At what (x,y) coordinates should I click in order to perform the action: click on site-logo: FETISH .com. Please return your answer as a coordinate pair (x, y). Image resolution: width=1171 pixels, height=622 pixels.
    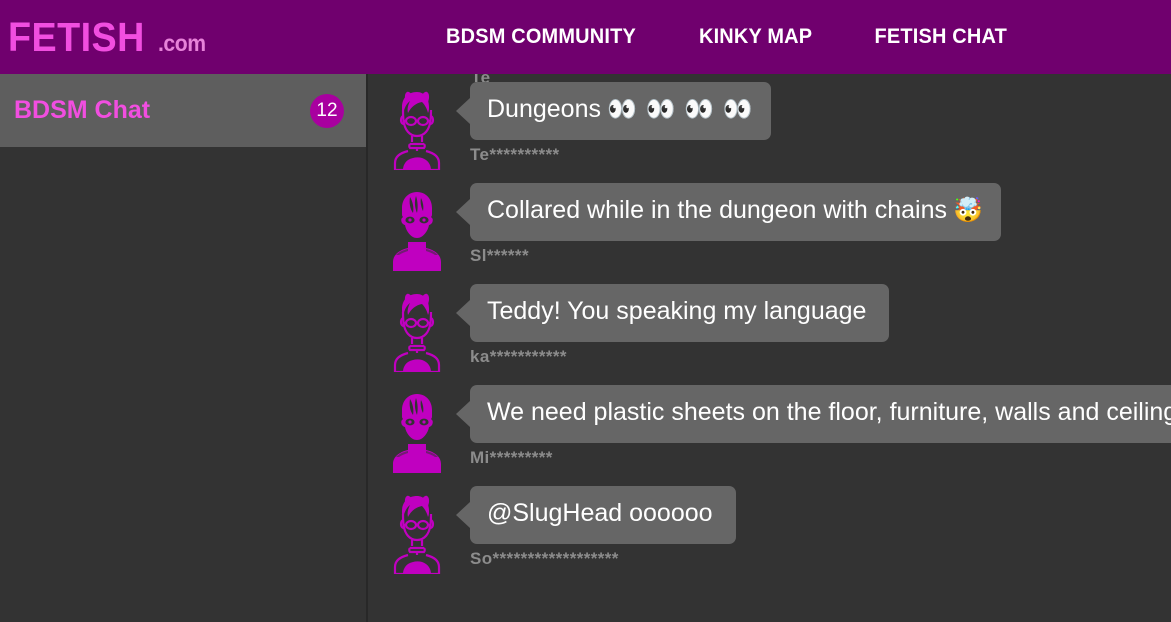
    Looking at the image, I should click on (104, 37).